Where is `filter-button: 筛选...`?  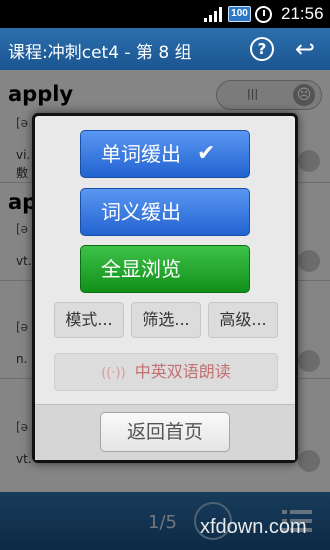
filter-button: 筛选... is located at coordinates (166, 320).